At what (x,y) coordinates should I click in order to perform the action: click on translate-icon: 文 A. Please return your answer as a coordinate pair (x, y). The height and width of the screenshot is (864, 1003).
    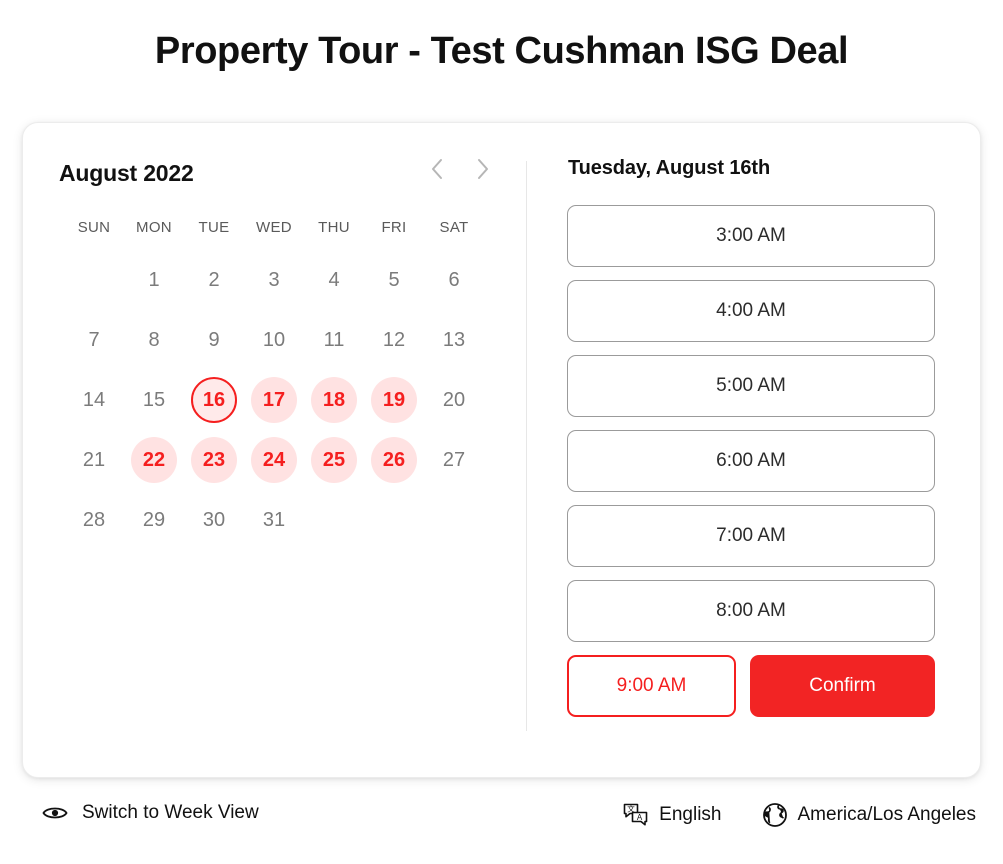
    Looking at the image, I should click on (636, 815).